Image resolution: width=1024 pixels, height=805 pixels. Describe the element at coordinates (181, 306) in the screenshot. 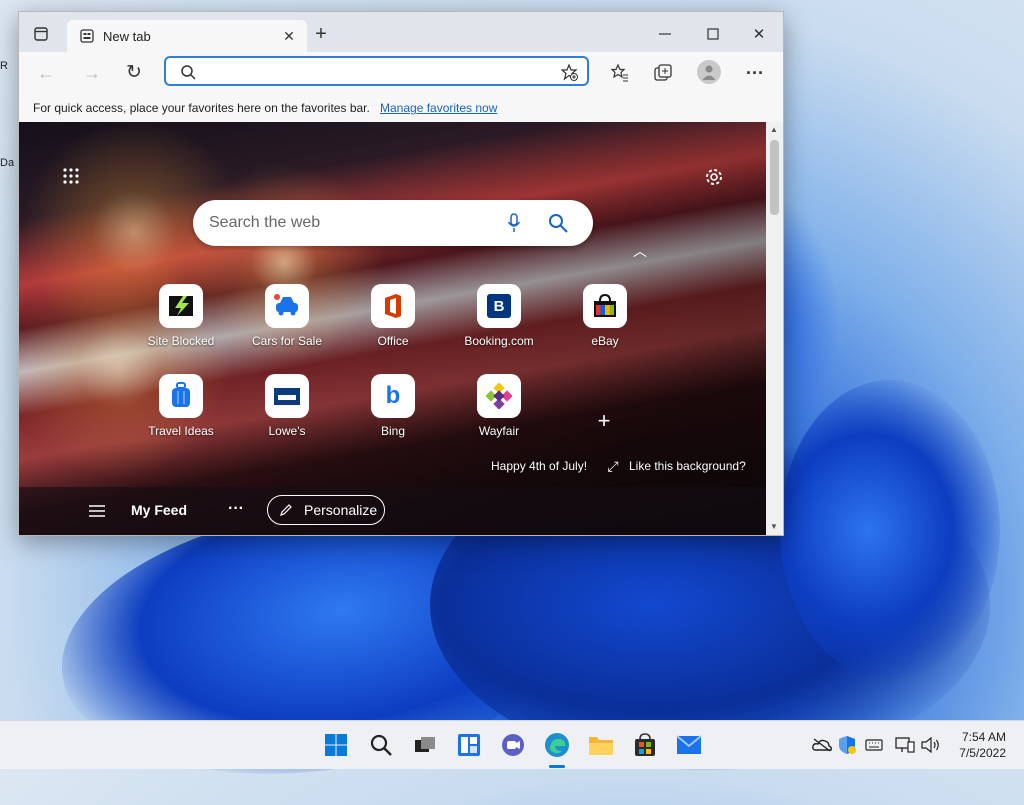

I see `site-blocked-icon` at that location.